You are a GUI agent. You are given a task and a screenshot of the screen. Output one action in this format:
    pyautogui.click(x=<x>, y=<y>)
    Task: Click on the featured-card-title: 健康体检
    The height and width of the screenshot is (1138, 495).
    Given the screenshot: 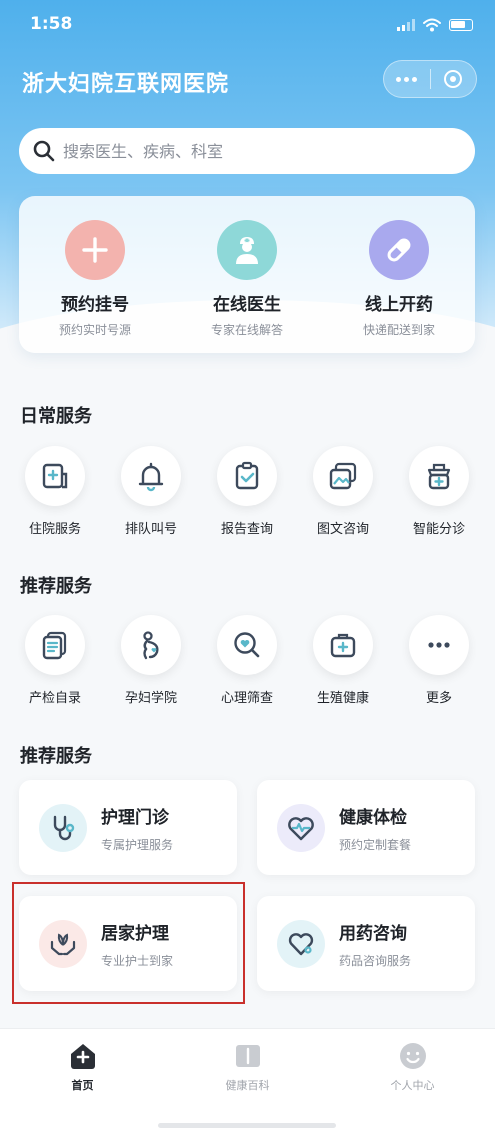 What is the action you would take?
    pyautogui.click(x=373, y=817)
    